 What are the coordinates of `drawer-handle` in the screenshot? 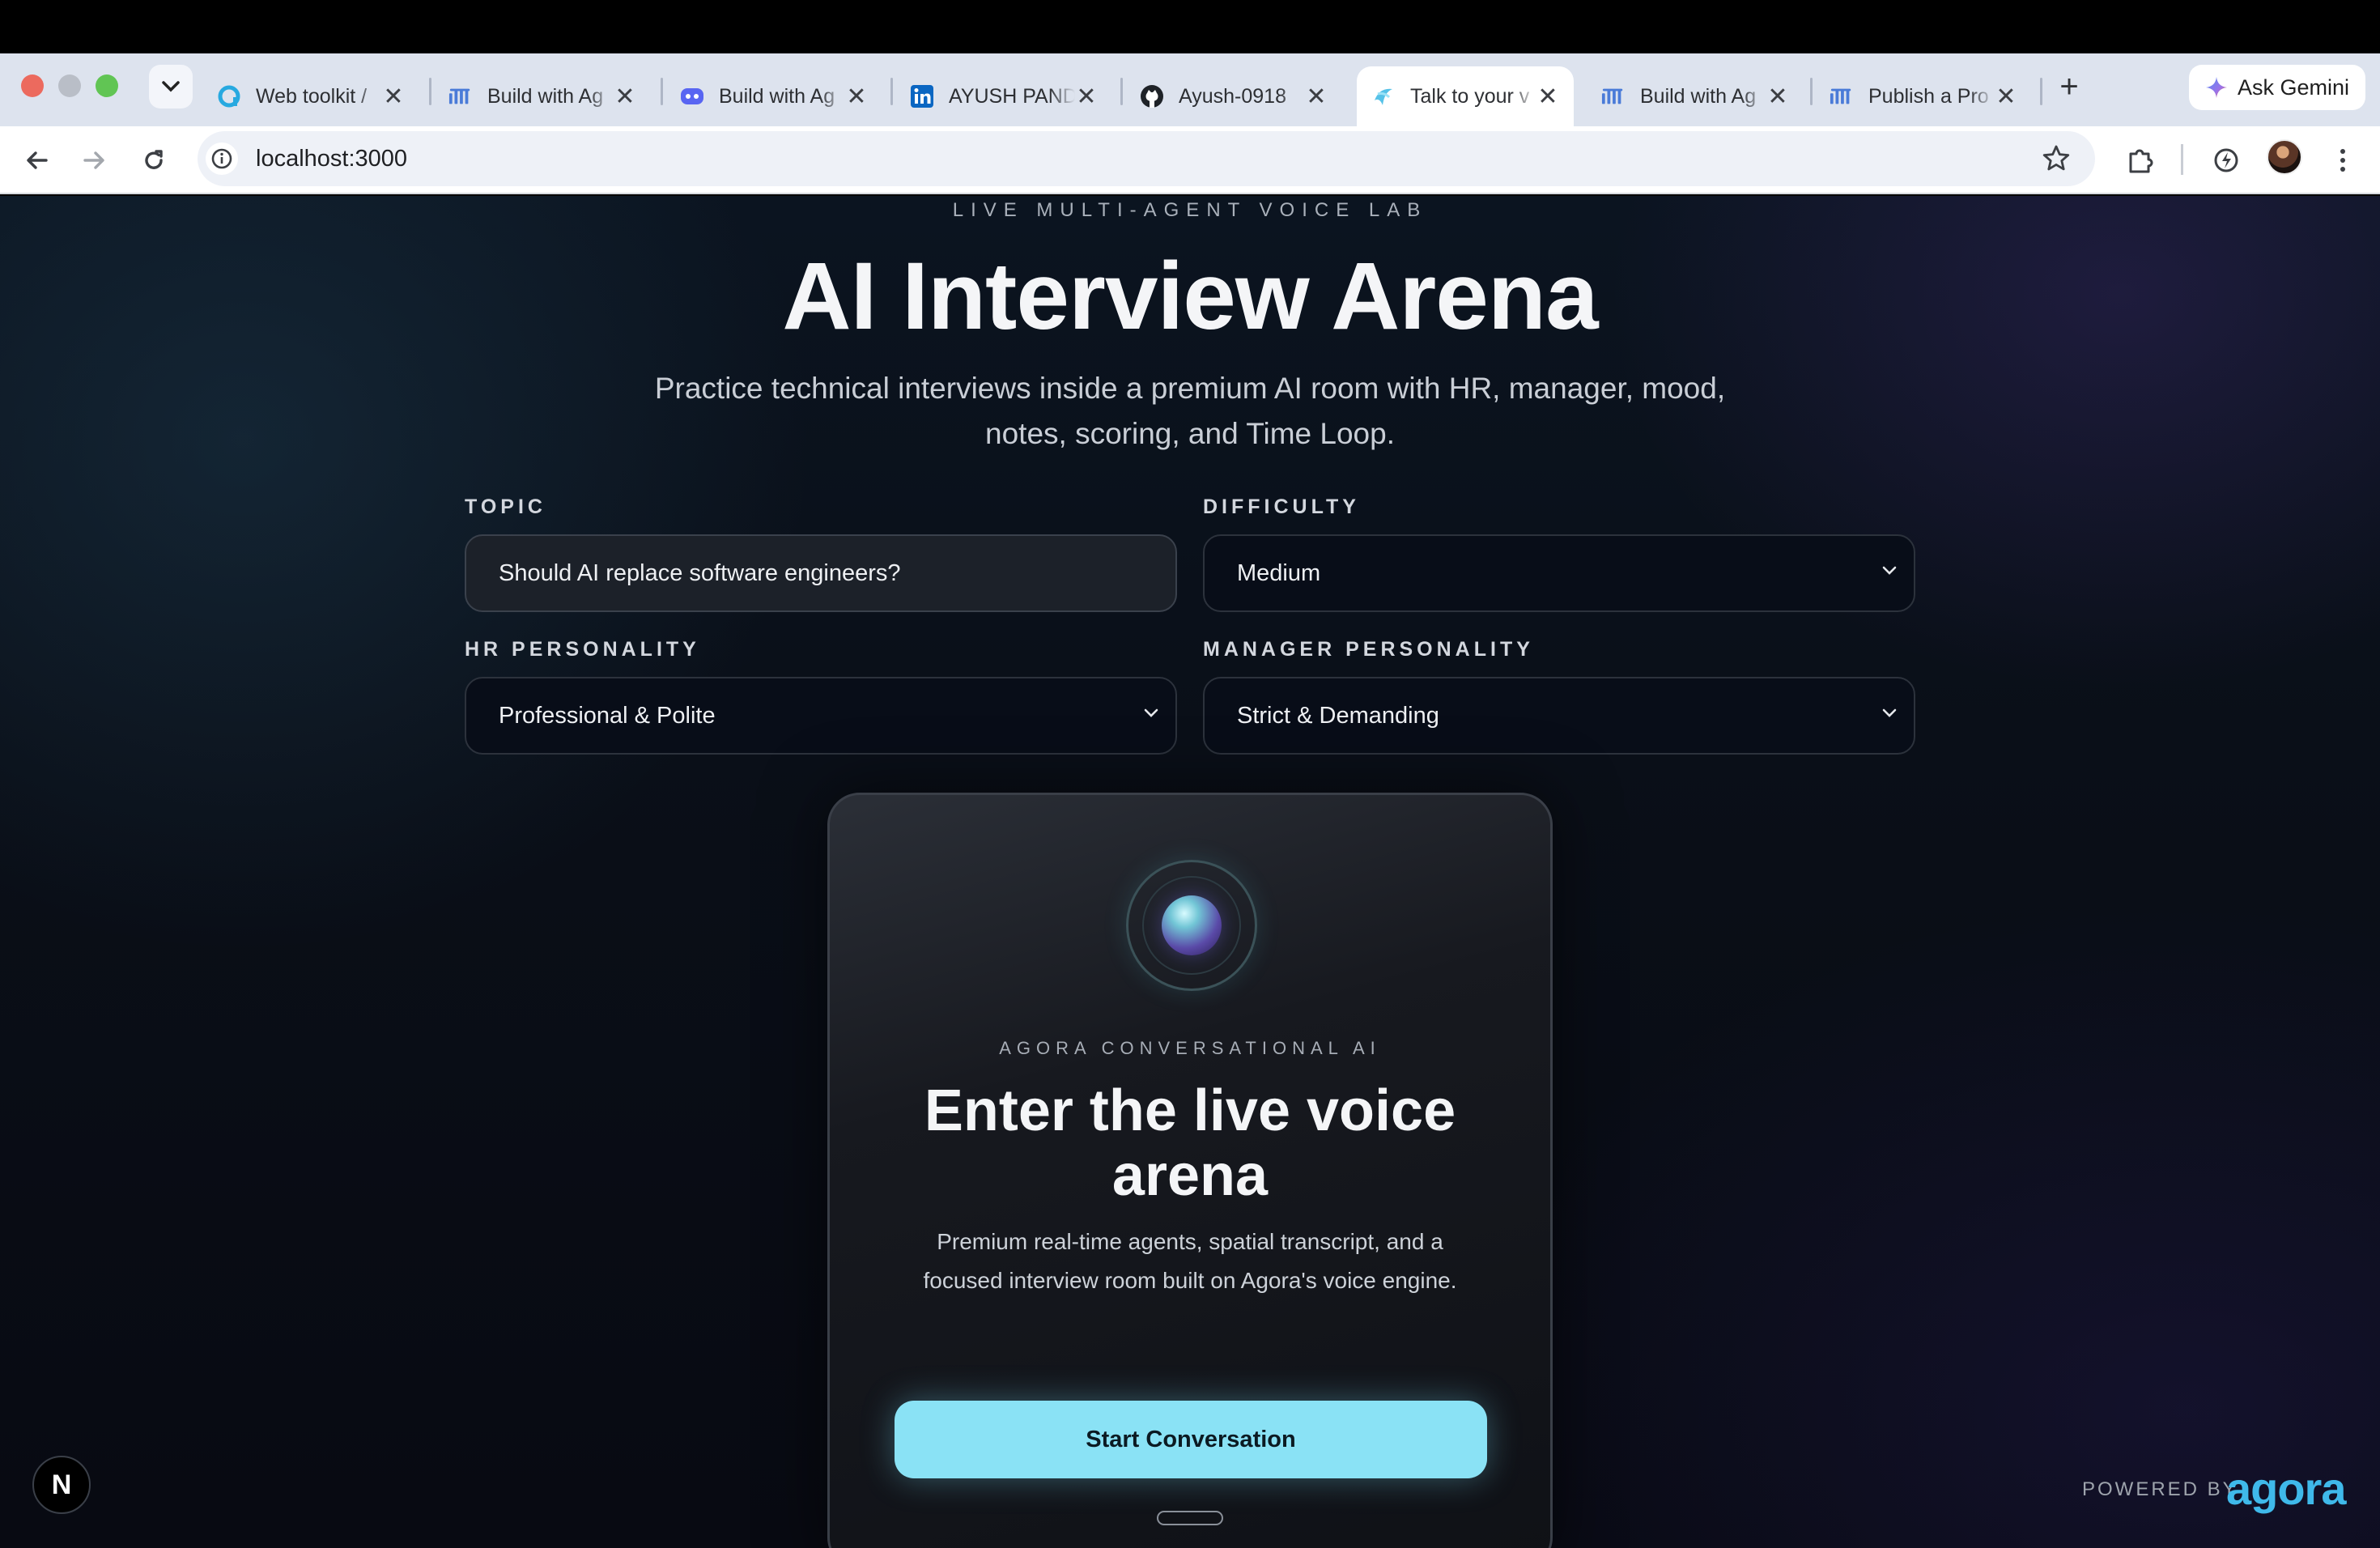 It's located at (1190, 1518).